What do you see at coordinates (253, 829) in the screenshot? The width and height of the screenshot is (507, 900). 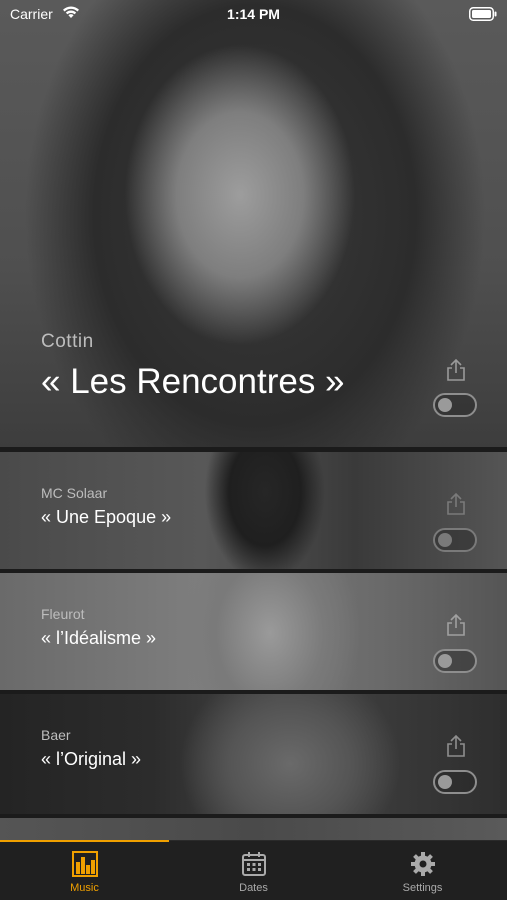 I see `next-song-card-peek` at bounding box center [253, 829].